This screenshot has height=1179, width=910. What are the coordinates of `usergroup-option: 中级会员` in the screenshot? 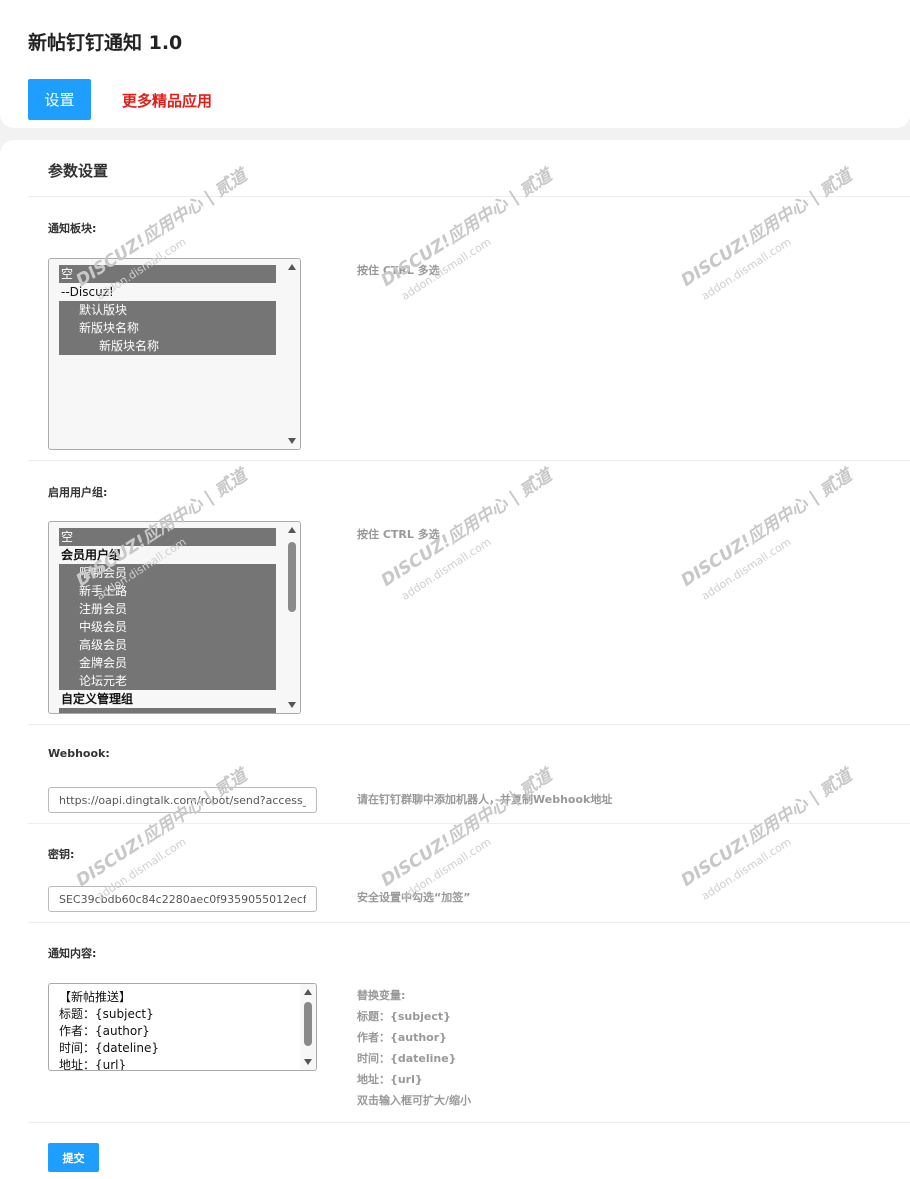 It's located at (167, 627).